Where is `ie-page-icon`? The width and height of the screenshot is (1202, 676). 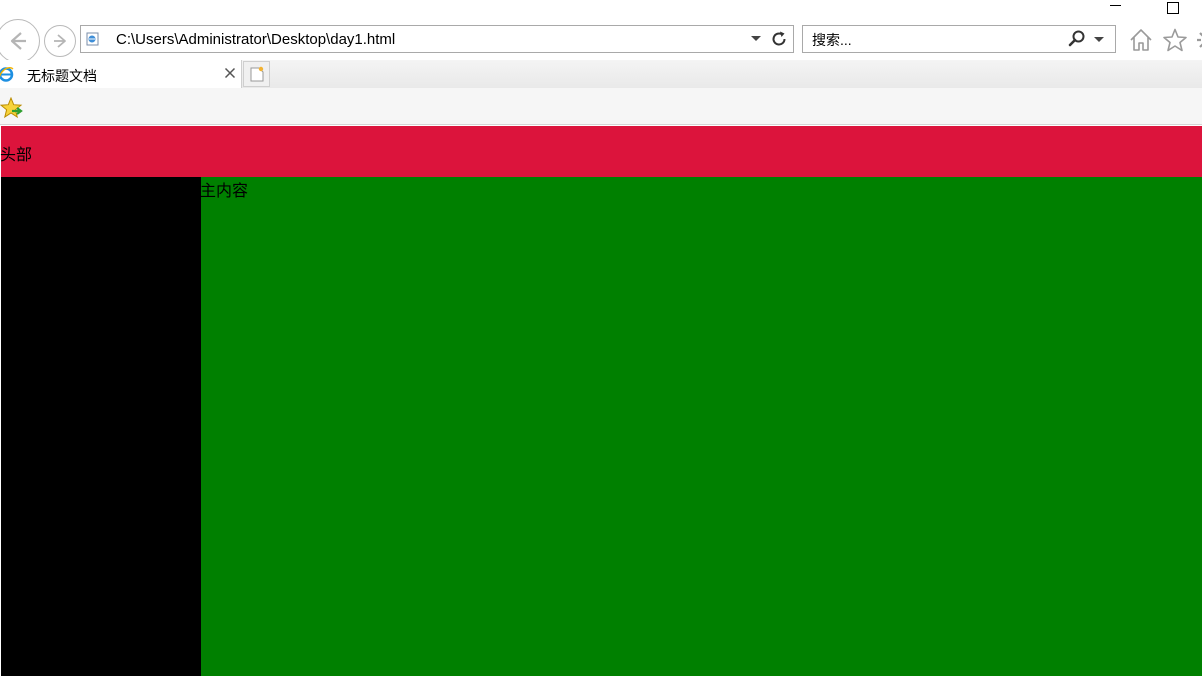
ie-page-icon is located at coordinates (92, 39).